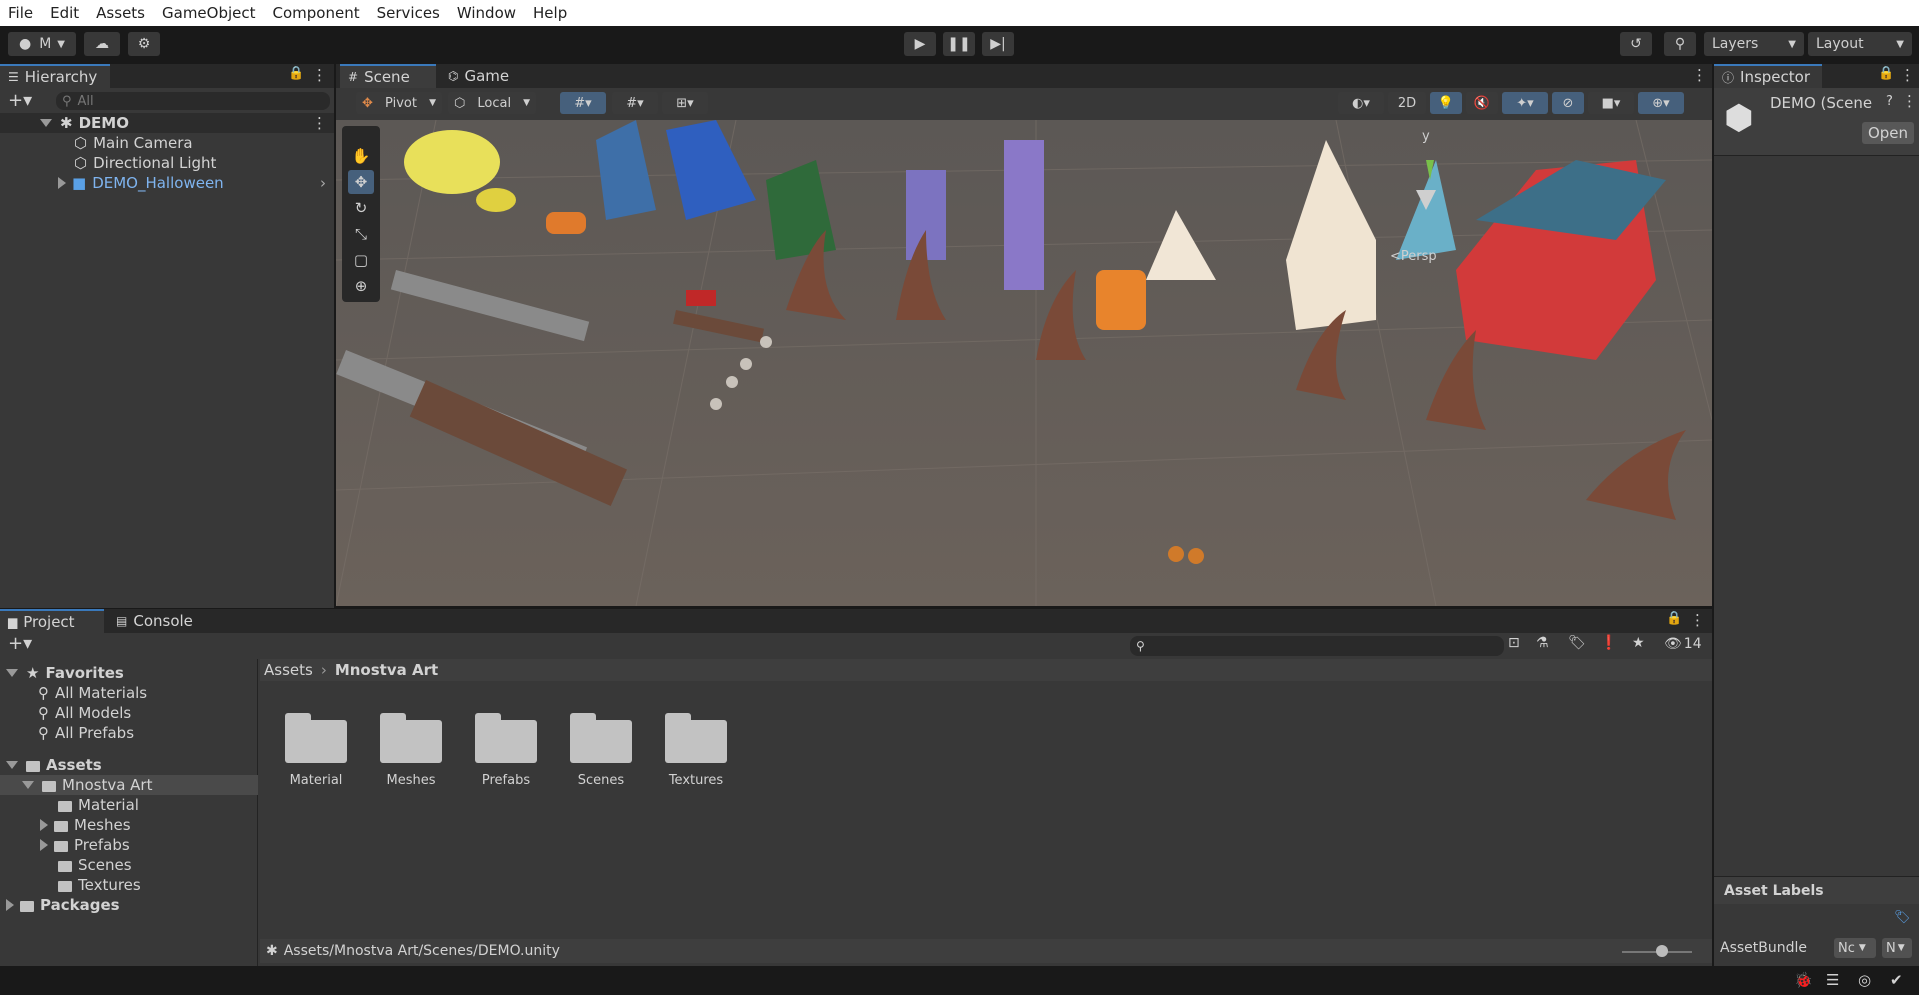 The width and height of the screenshot is (1919, 995). Describe the element at coordinates (1608, 643) in the screenshot. I see `warning-icon: ❗` at that location.